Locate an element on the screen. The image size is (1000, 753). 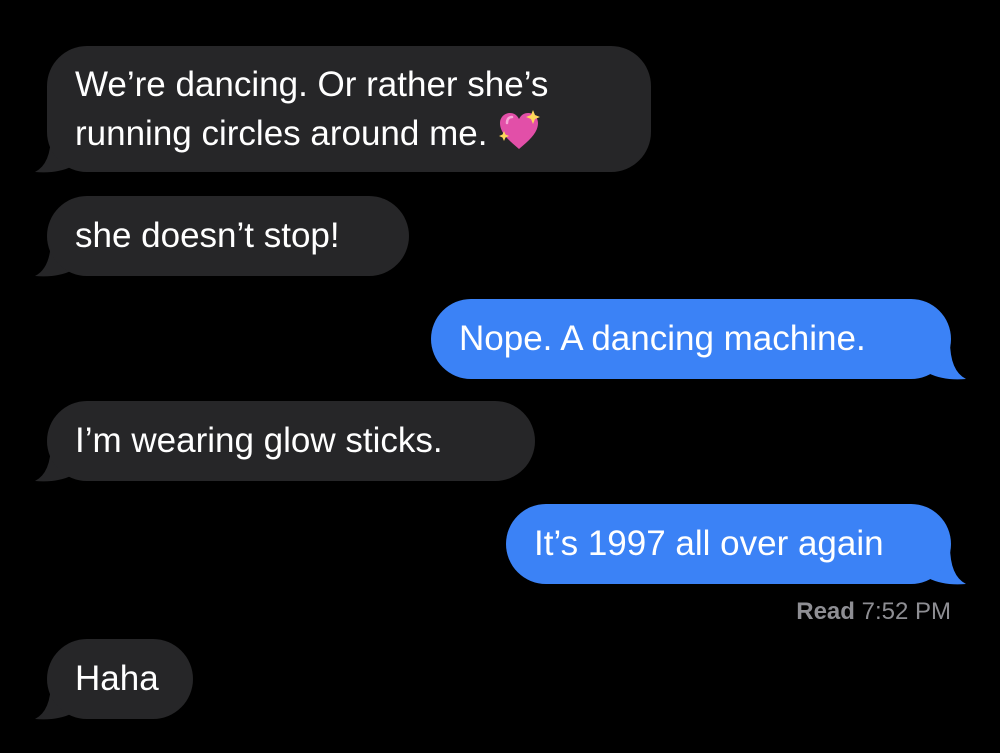
message-bubble-incoming: she doesn’t stop! is located at coordinates (228, 236).